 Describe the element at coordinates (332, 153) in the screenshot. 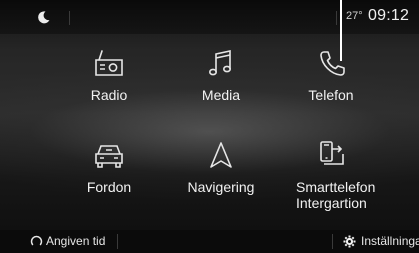

I see `smartphone-replication-icon` at that location.